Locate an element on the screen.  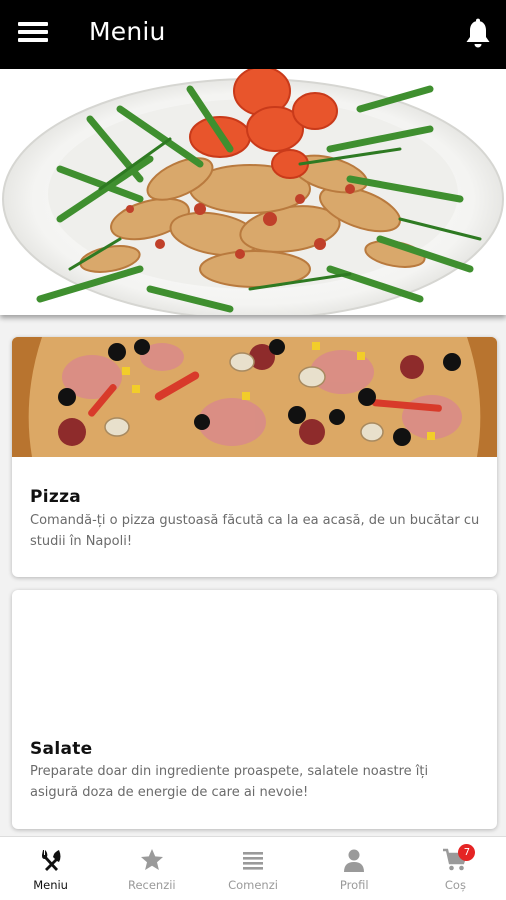
pizza-image is located at coordinates (254, 397).